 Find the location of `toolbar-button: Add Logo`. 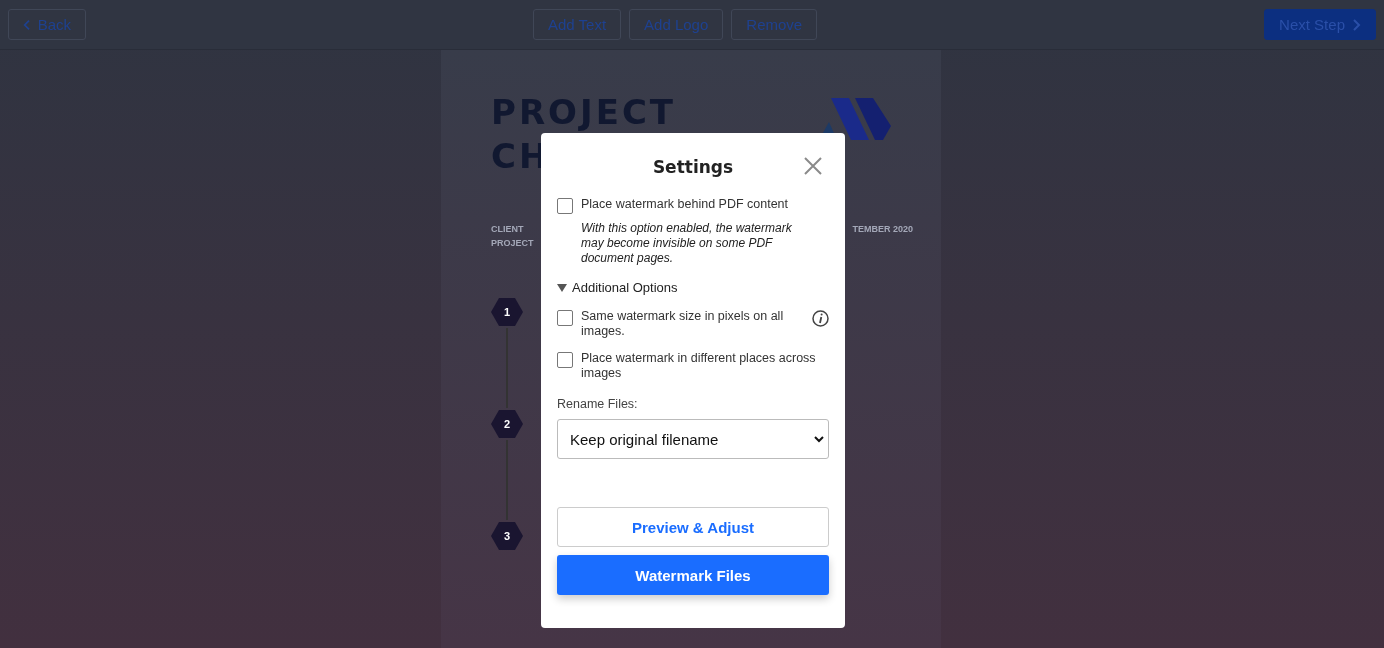

toolbar-button: Add Logo is located at coordinates (676, 24).